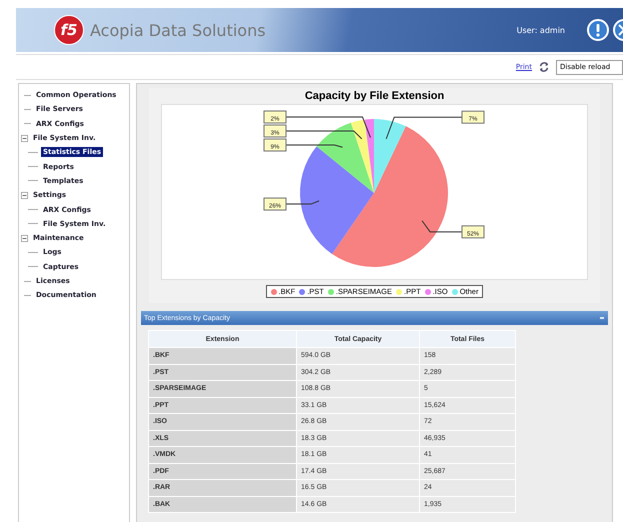 This screenshot has width=623, height=522. I want to click on refresh-icon, so click(544, 67).